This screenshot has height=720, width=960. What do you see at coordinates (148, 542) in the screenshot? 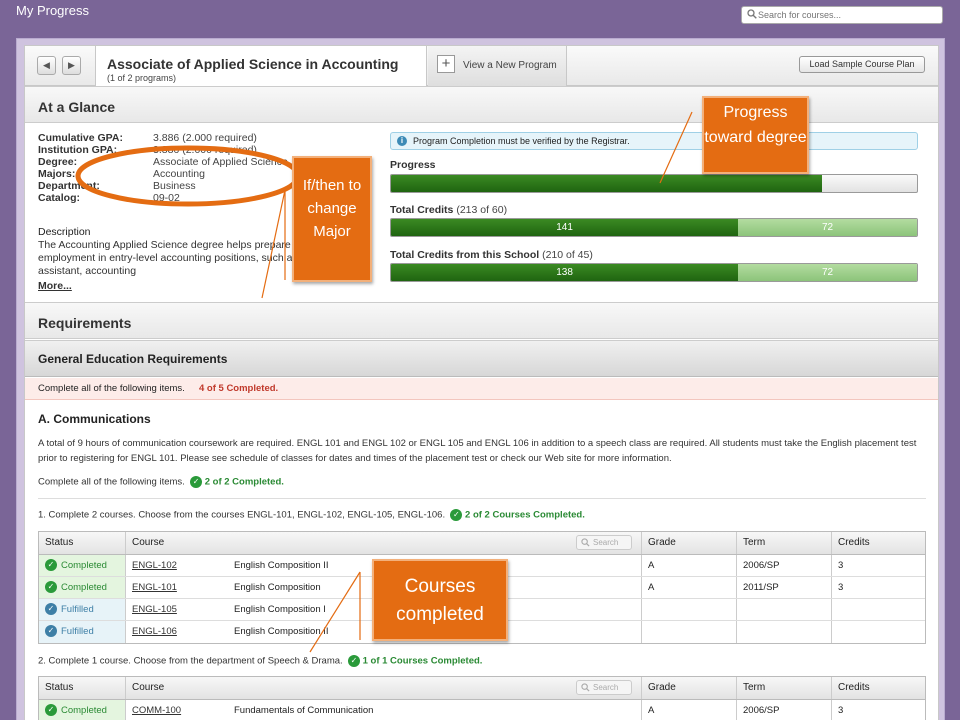
I see `col-course-label: Course` at bounding box center [148, 542].